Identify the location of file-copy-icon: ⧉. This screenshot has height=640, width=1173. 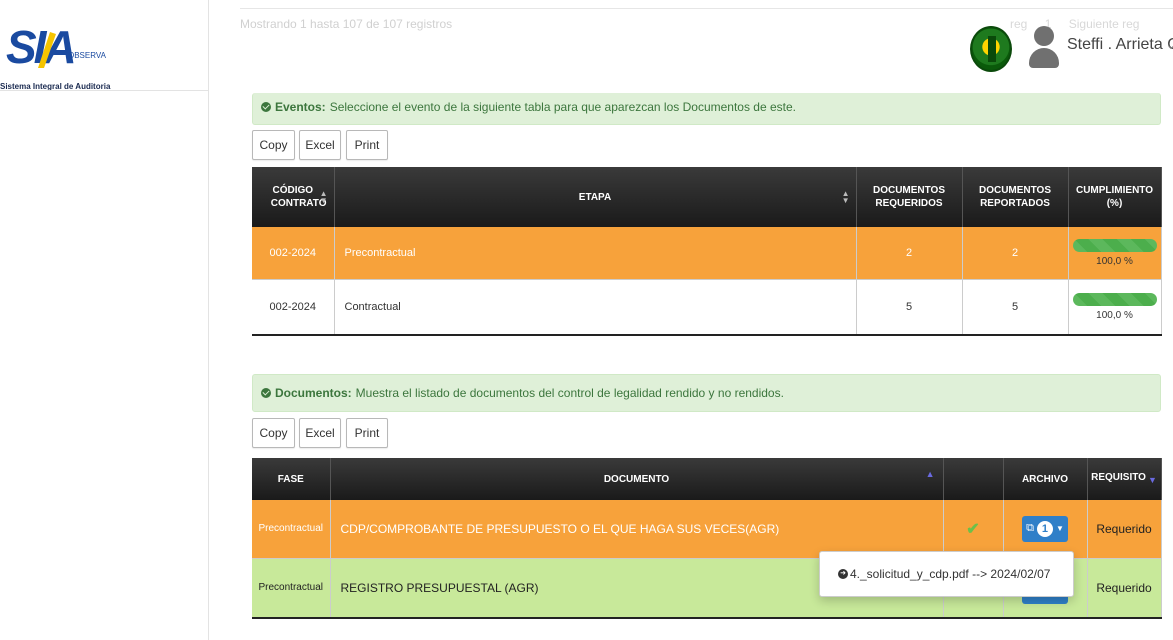
(1030, 528).